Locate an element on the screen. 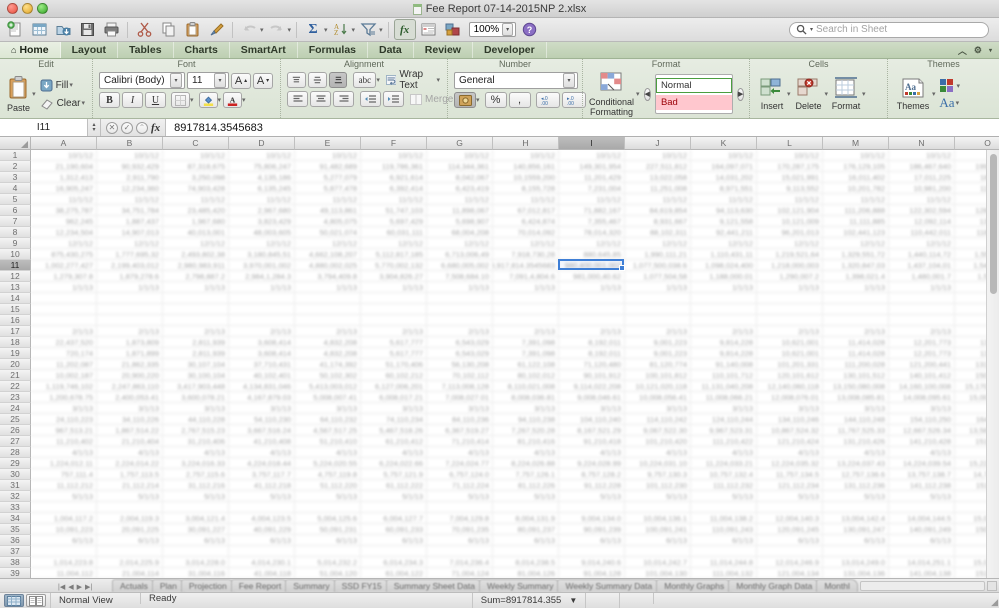 The image size is (999, 608). cell-J36: 6/1/13 is located at coordinates (658, 540).